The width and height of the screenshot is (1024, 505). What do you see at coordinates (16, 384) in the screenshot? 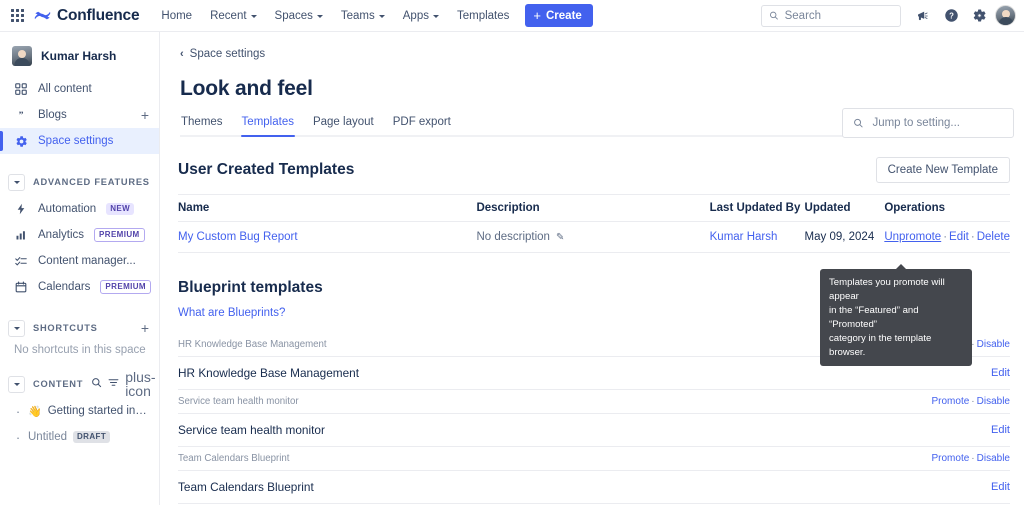
I see `collapse-content-button` at bounding box center [16, 384].